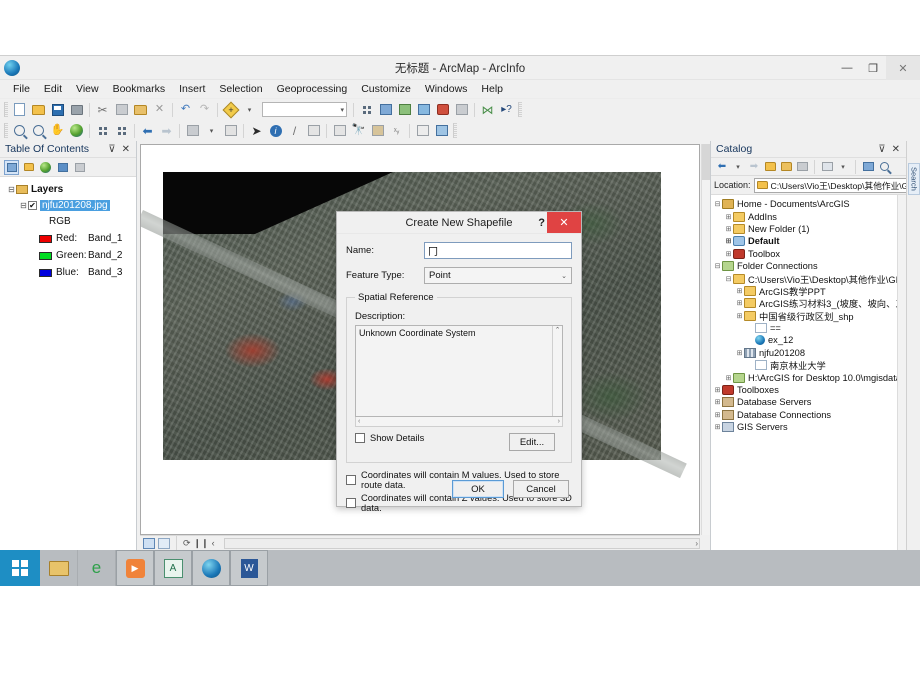 This screenshot has height=690, width=920. What do you see at coordinates (211, 568) in the screenshot?
I see `arccatalog-taskbar-icon` at bounding box center [211, 568].